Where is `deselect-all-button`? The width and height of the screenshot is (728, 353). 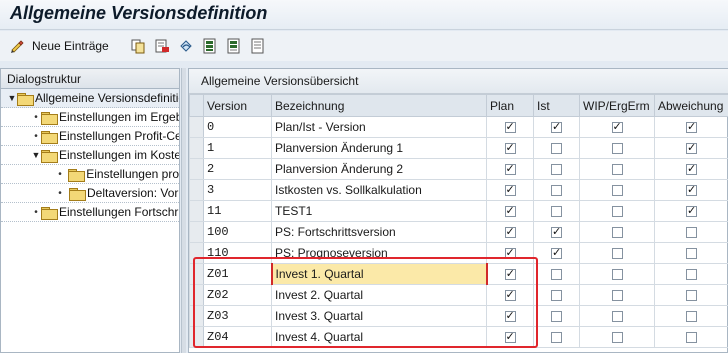 deselect-all-button is located at coordinates (258, 46).